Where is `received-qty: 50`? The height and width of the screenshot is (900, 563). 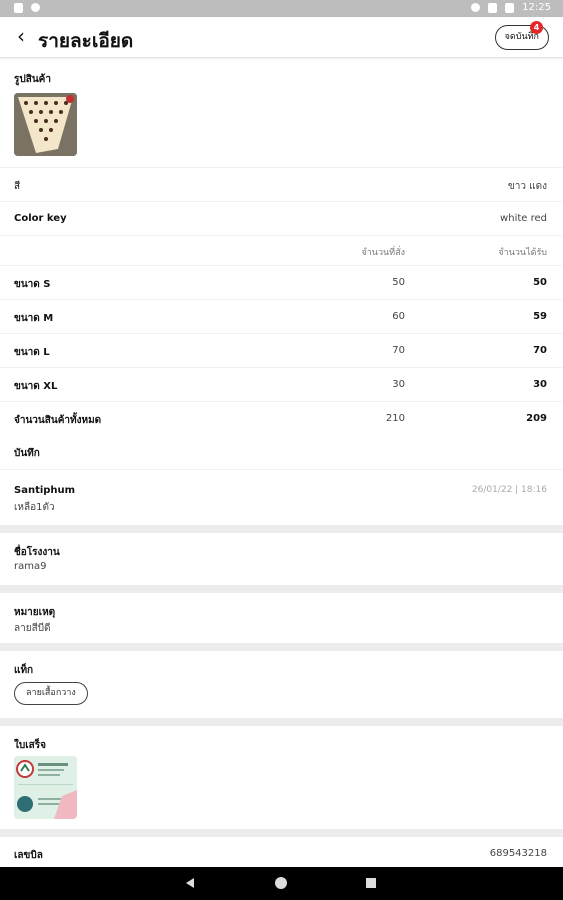 received-qty: 50 is located at coordinates (540, 282).